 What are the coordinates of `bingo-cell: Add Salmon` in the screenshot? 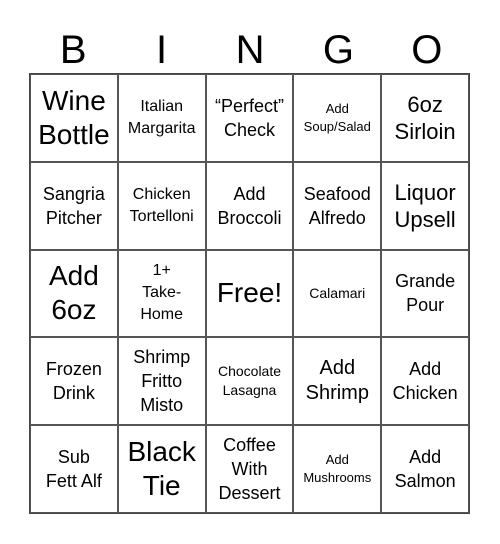 It's located at (425, 469).